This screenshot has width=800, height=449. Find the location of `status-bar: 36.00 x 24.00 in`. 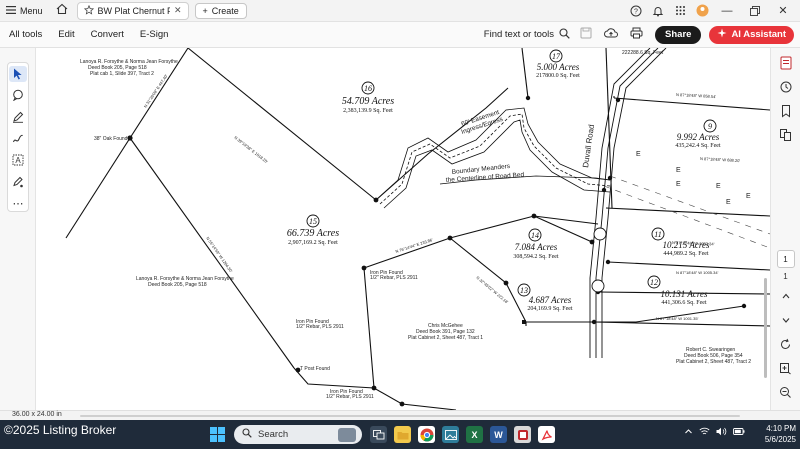

status-bar: 36.00 x 24.00 in is located at coordinates (400, 415).